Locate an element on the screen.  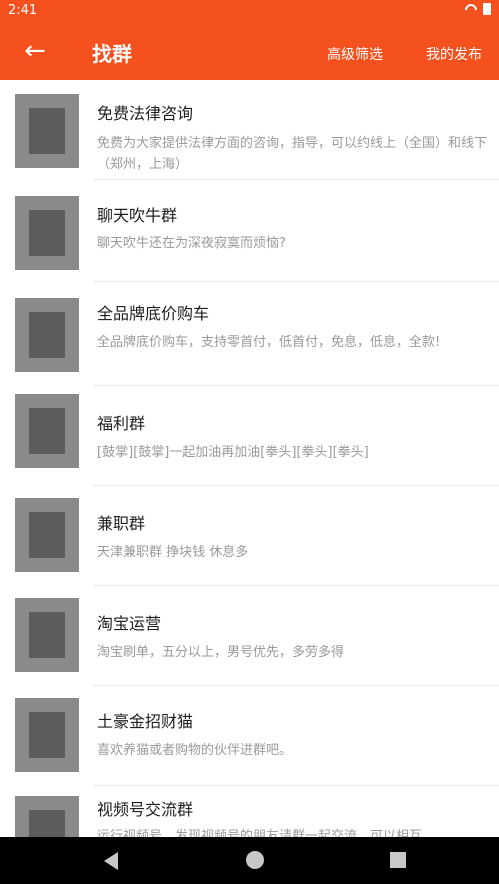
triangle-back-icon is located at coordinates (111, 861).